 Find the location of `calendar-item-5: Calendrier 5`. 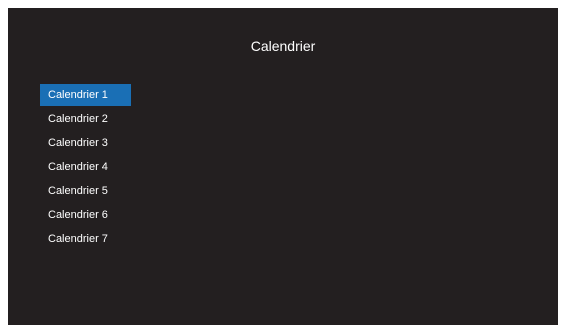

calendar-item-5: Calendrier 5 is located at coordinates (85, 191).